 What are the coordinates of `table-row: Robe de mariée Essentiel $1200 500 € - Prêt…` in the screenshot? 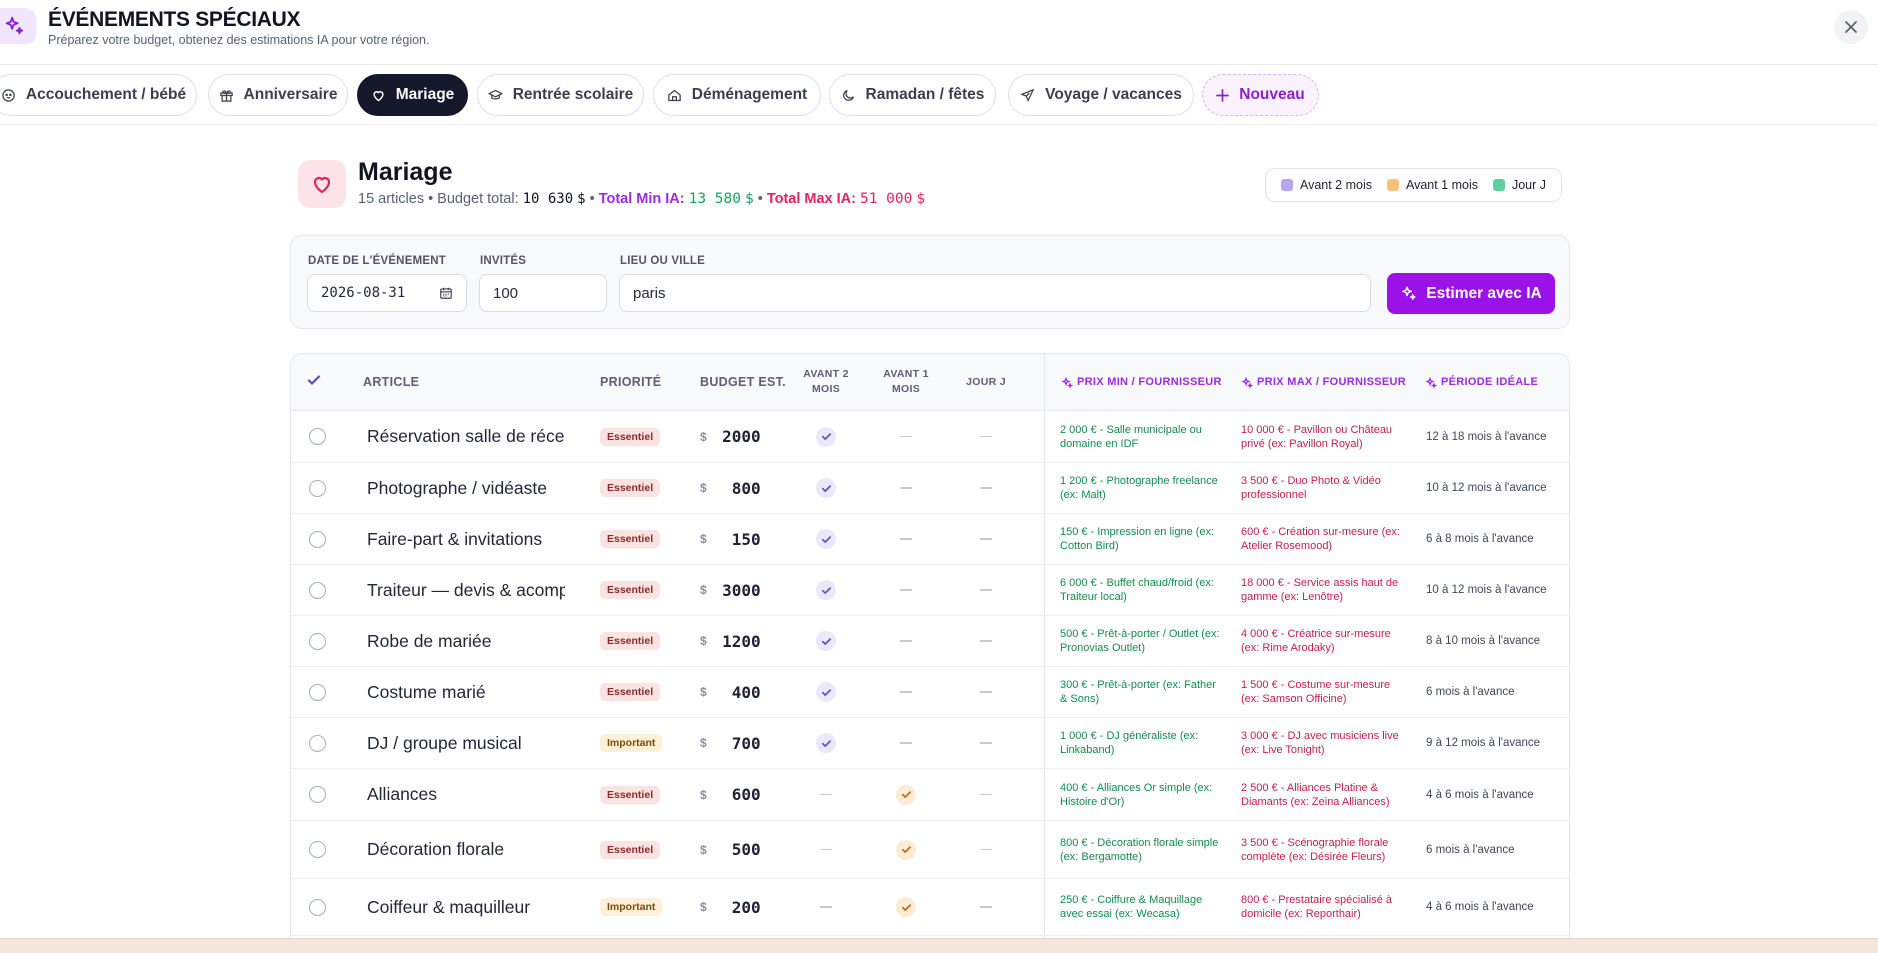 It's located at (930, 641).